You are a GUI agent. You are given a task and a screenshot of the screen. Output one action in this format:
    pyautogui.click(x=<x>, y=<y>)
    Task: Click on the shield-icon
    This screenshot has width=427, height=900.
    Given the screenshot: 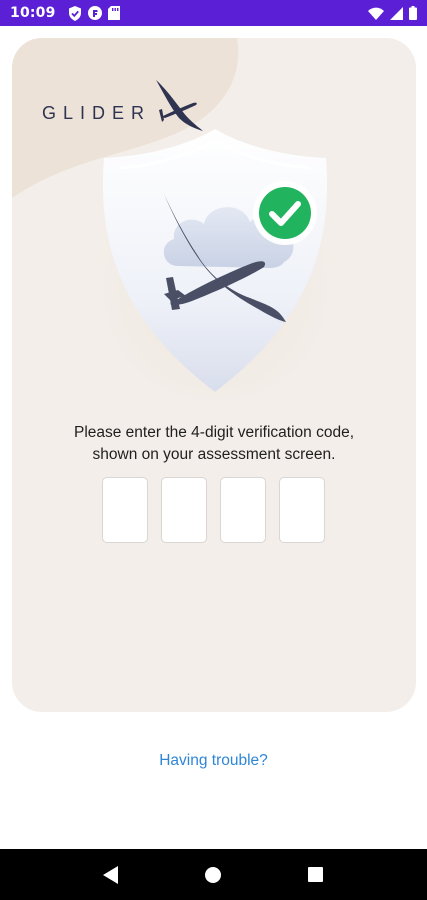 What is the action you would take?
    pyautogui.click(x=75, y=13)
    